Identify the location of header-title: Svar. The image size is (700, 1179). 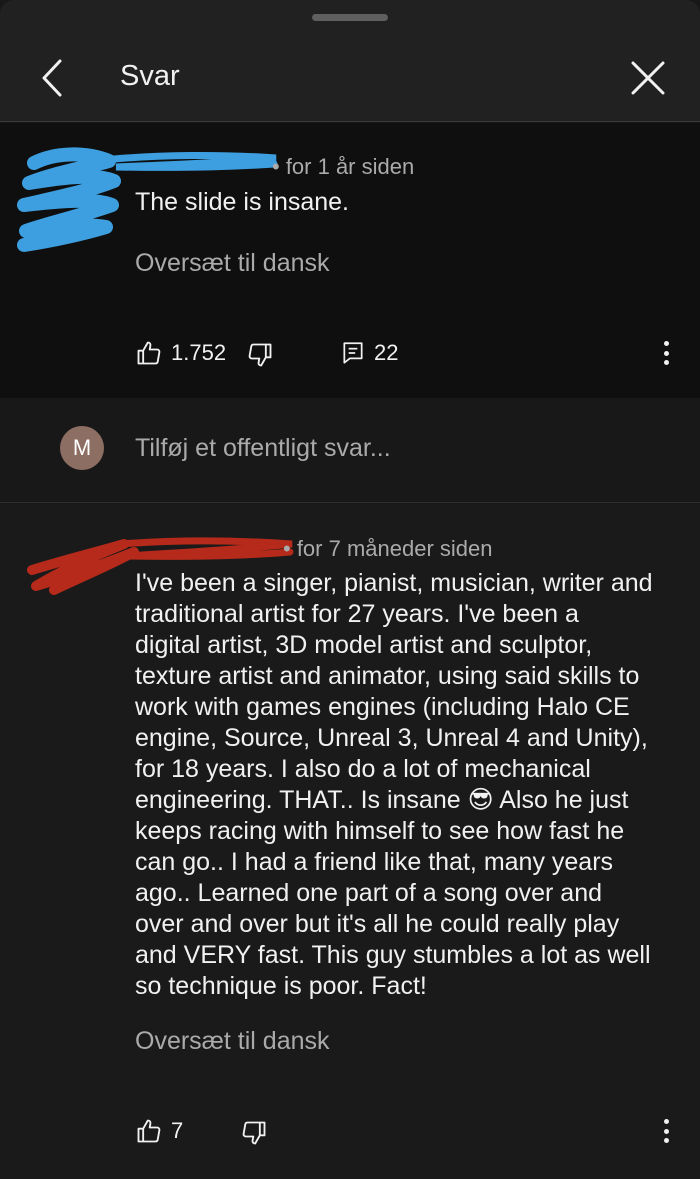
(150, 76).